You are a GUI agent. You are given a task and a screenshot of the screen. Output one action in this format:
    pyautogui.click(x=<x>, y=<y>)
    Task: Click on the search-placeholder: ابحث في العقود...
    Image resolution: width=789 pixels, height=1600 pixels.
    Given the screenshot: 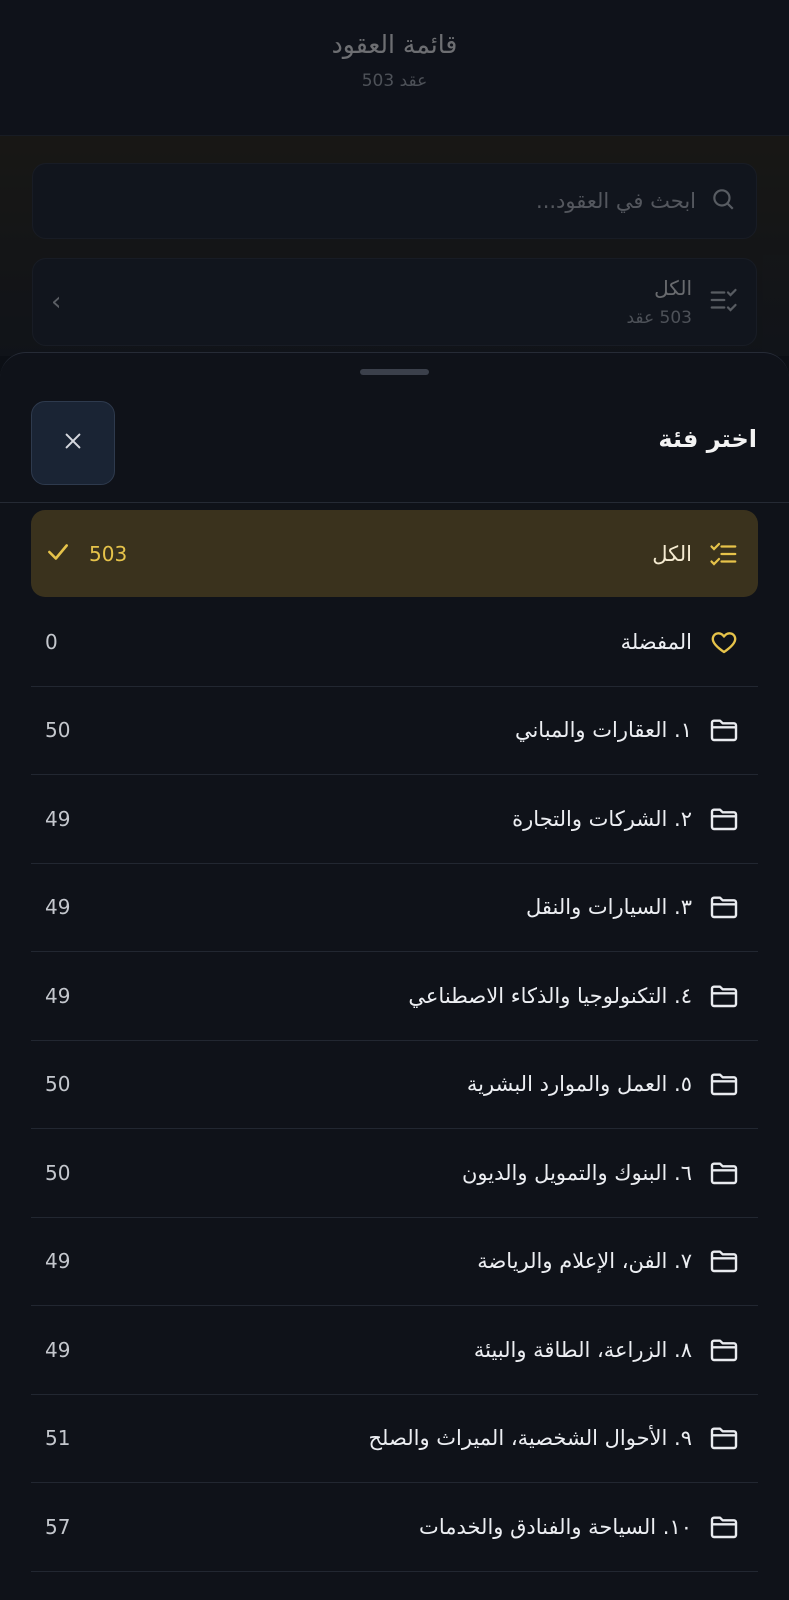 What is the action you would take?
    pyautogui.click(x=616, y=201)
    